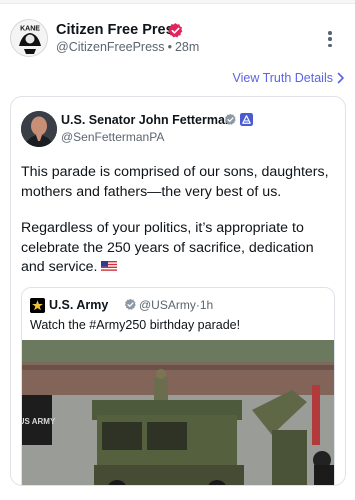  I want to click on gold-verified-badge-icon, so click(130, 304).